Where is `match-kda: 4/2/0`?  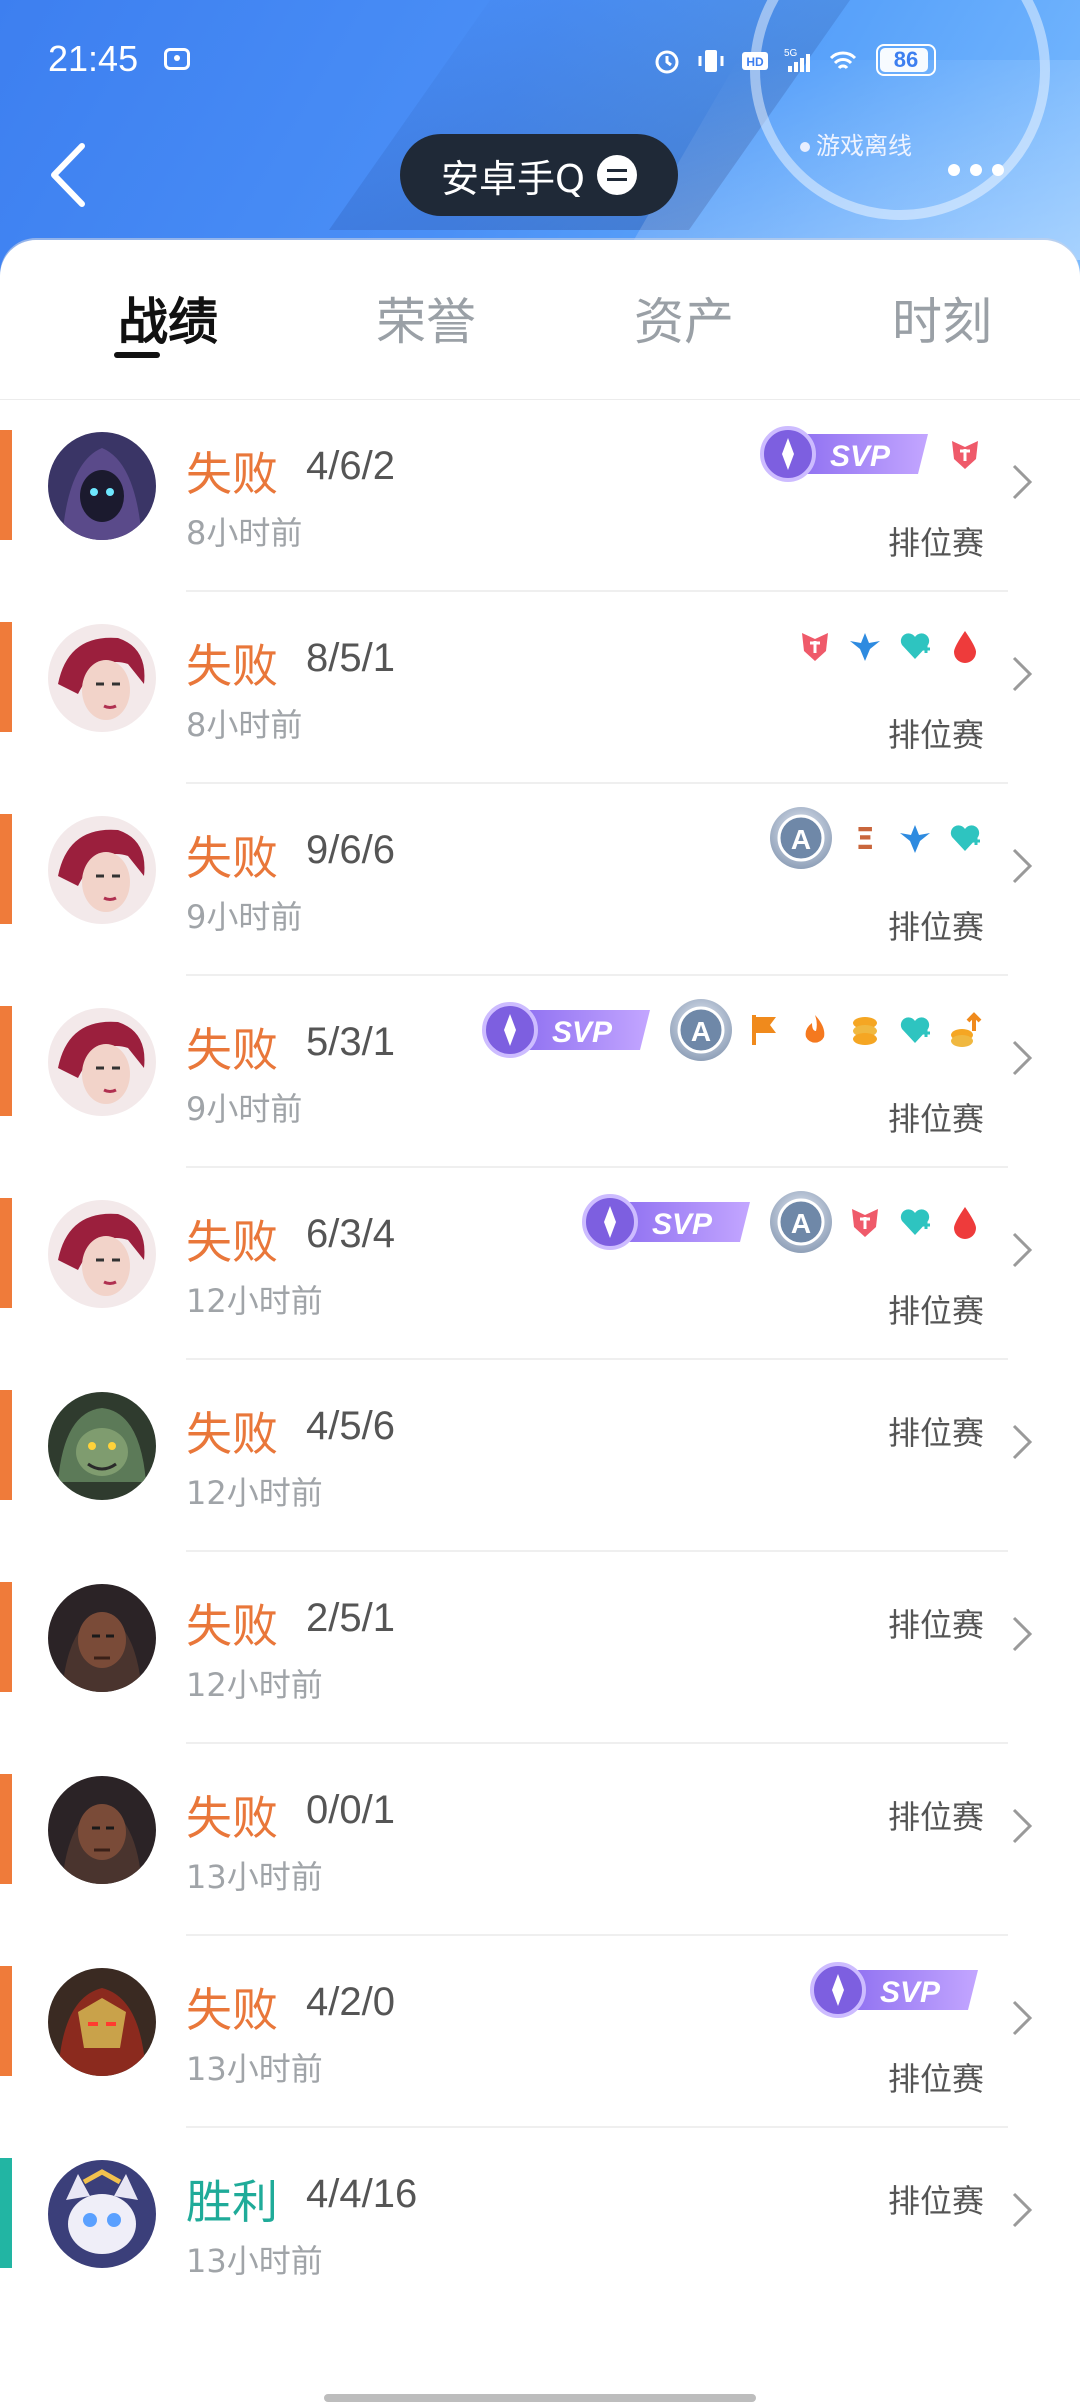
match-kda: 4/2/0 is located at coordinates (350, 2002).